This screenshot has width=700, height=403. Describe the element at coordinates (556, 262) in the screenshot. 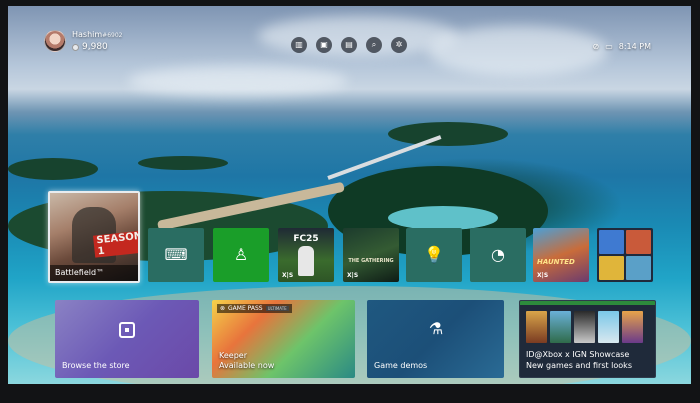

I see `haunted-title: HAUNTED` at that location.